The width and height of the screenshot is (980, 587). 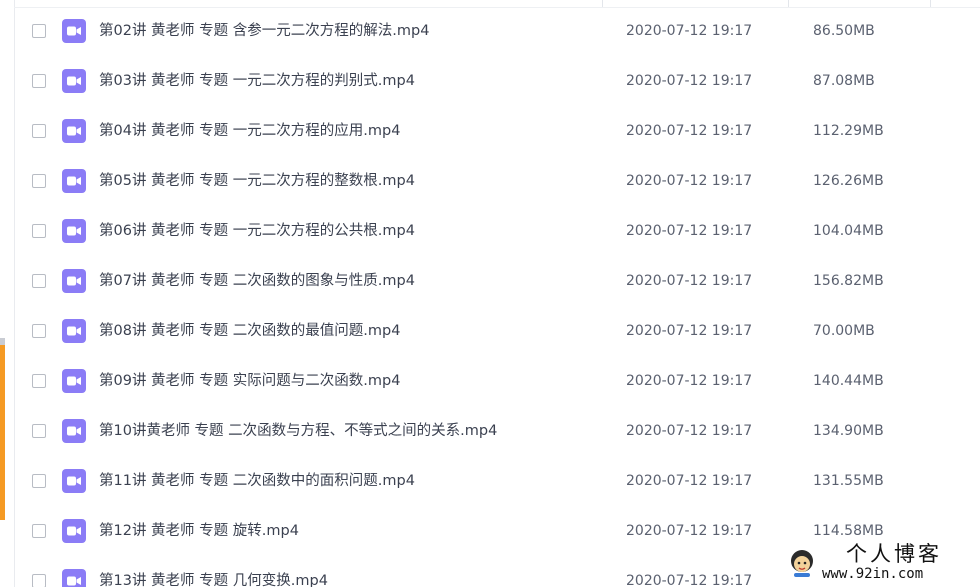 I want to click on file-name: 第05讲 黄老师 专题 一元二次方程的整数根.mp4, so click(x=257, y=181).